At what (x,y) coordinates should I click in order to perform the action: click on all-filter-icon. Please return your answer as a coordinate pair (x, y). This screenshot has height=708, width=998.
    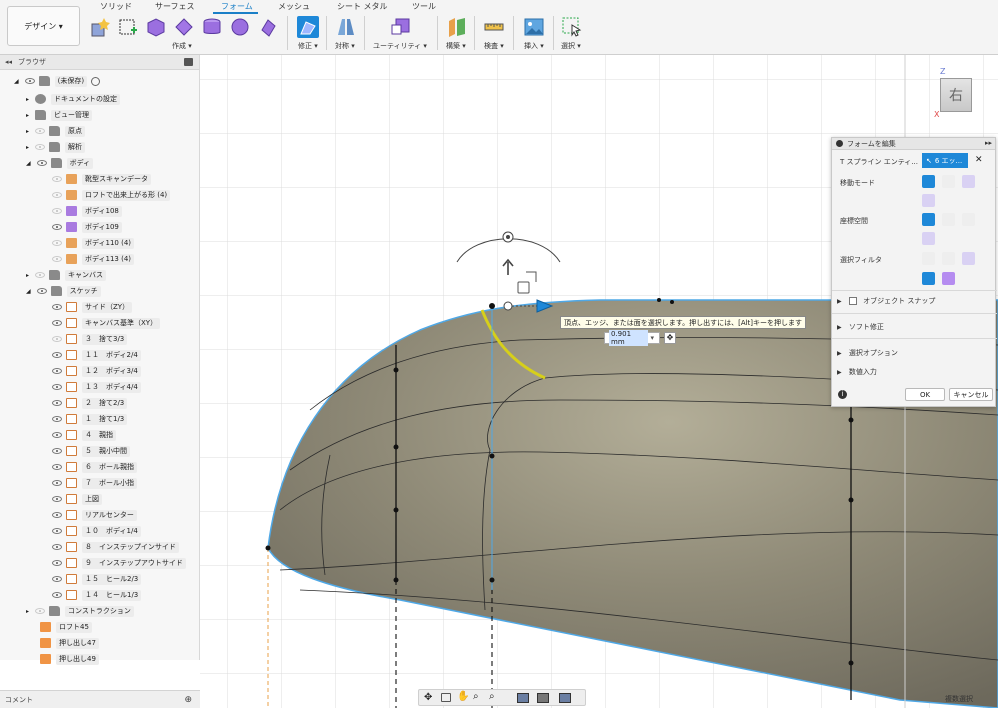
    Looking at the image, I should click on (928, 278).